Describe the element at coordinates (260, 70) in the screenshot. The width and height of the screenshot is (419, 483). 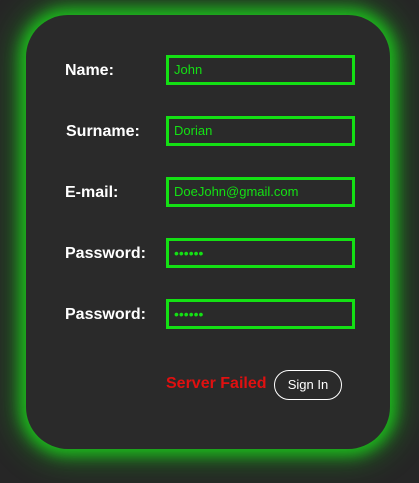
I see `name-input: John` at that location.